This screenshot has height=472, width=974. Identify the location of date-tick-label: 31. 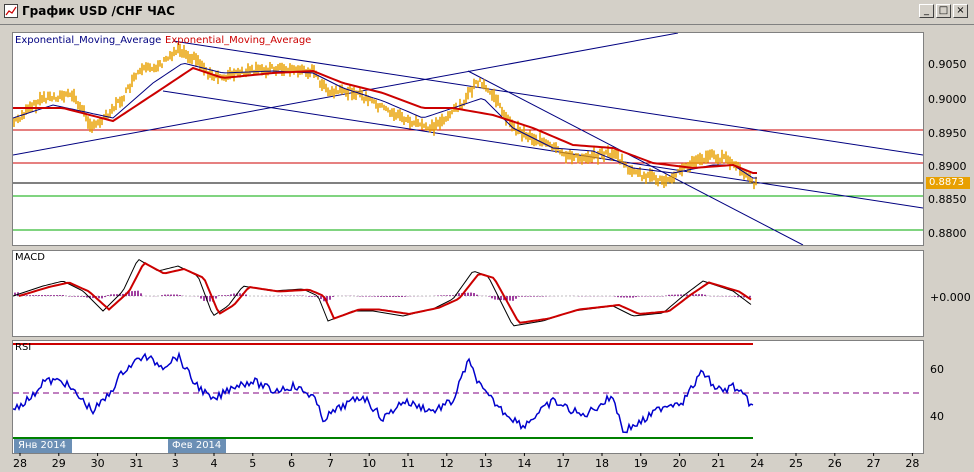
(136, 463).